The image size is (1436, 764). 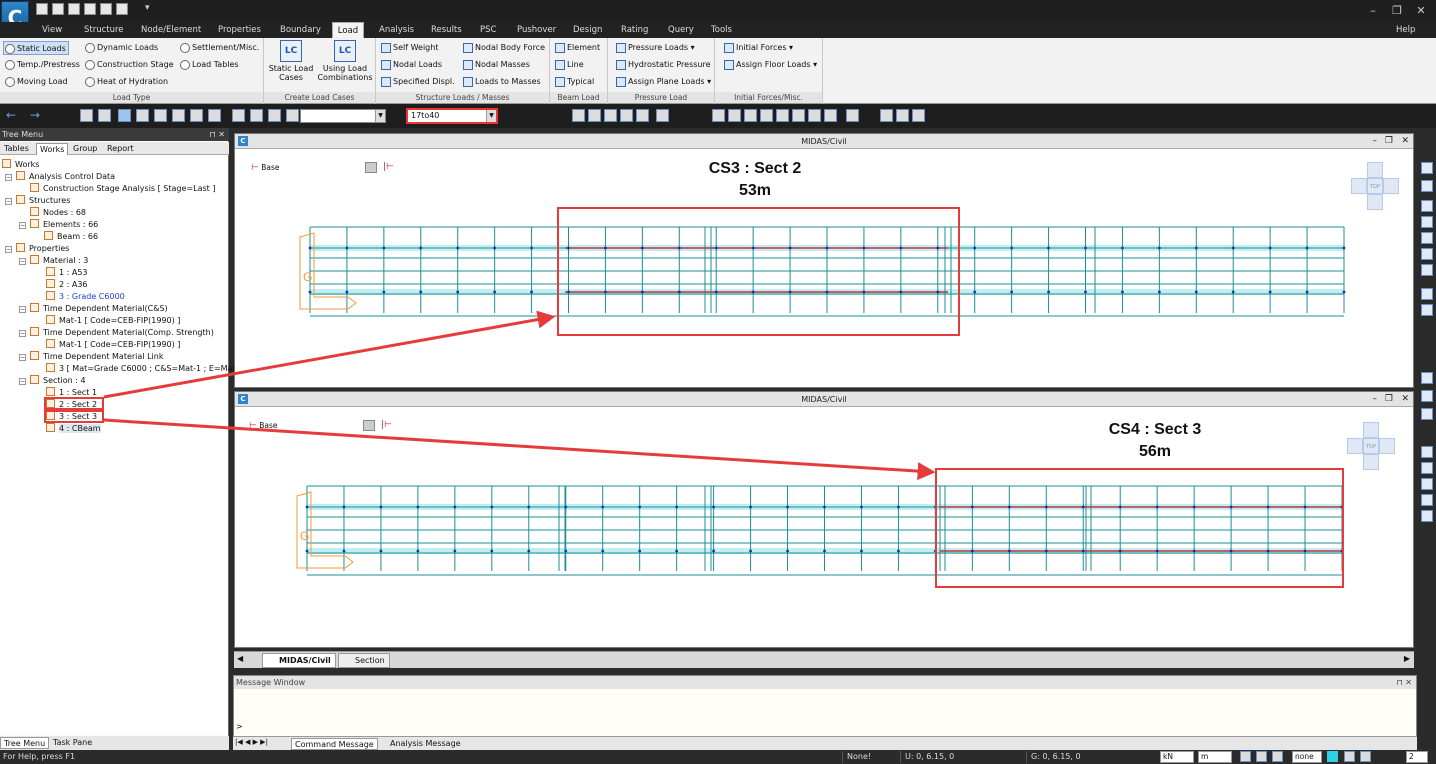 What do you see at coordinates (239, 726) in the screenshot?
I see `command-prompt: >` at bounding box center [239, 726].